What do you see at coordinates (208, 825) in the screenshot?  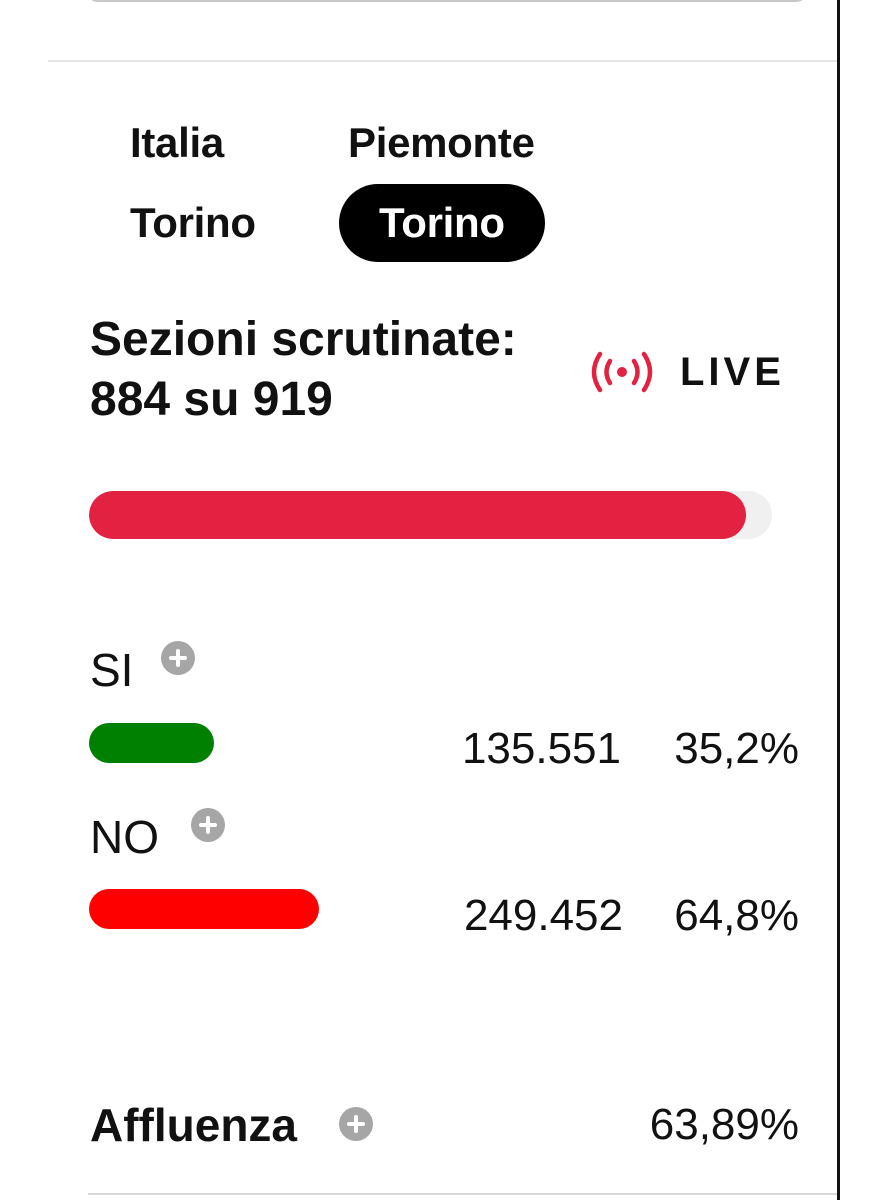 I see `expand-no-plus-icon` at bounding box center [208, 825].